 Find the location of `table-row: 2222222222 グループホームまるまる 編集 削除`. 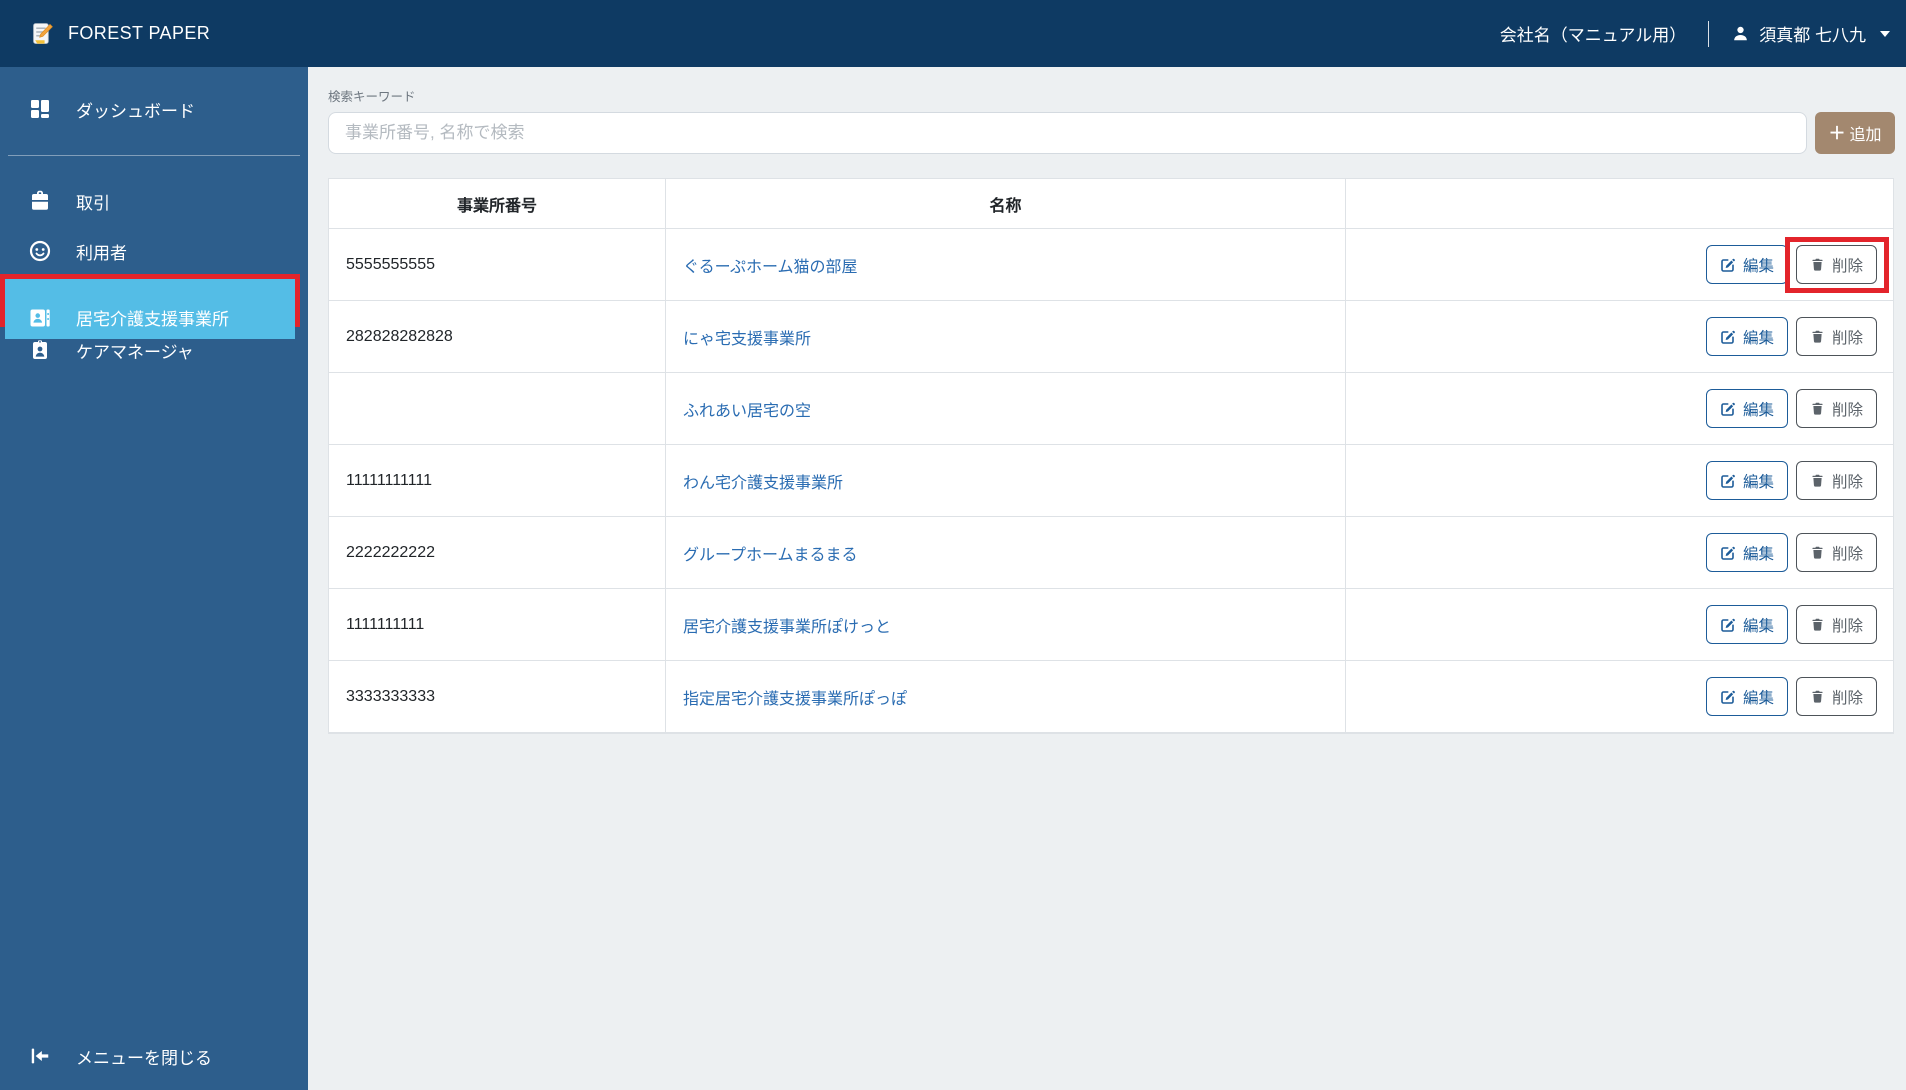

table-row: 2222222222 グループホームまるまる 編集 削除 is located at coordinates (1111, 553).